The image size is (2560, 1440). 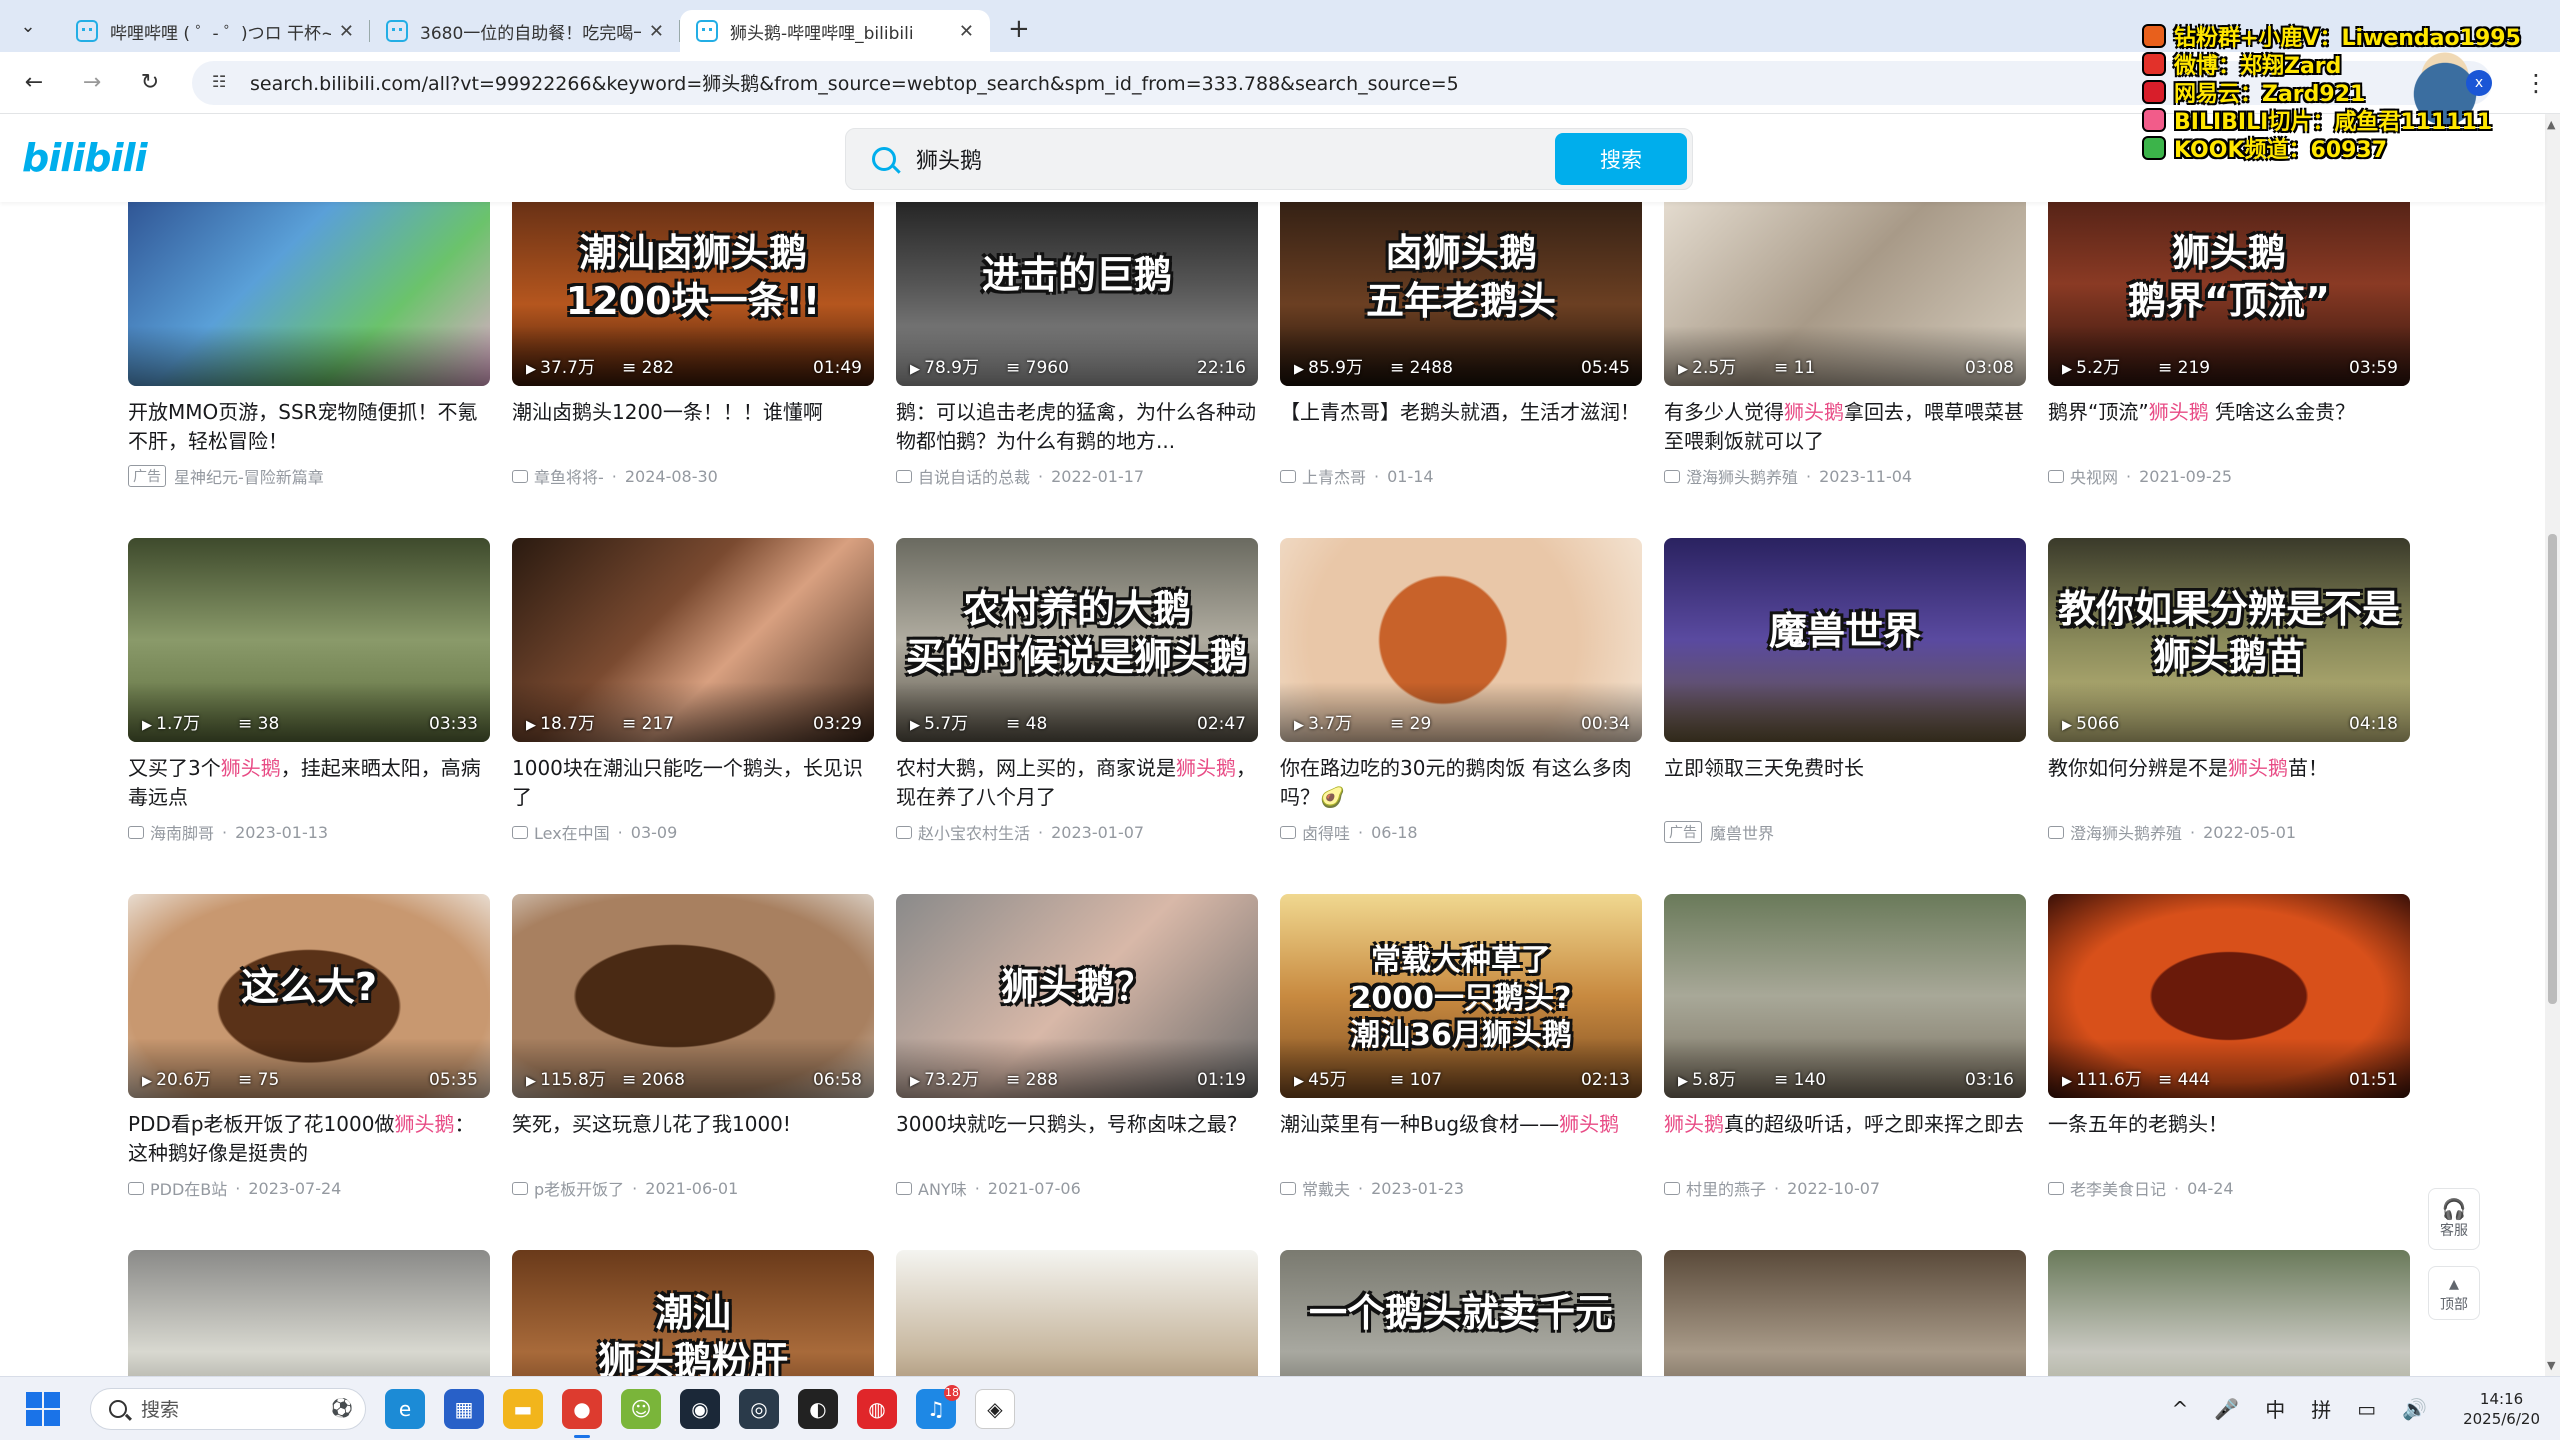 What do you see at coordinates (2551, 1365) in the screenshot?
I see `scroll-down-icon: ▼` at bounding box center [2551, 1365].